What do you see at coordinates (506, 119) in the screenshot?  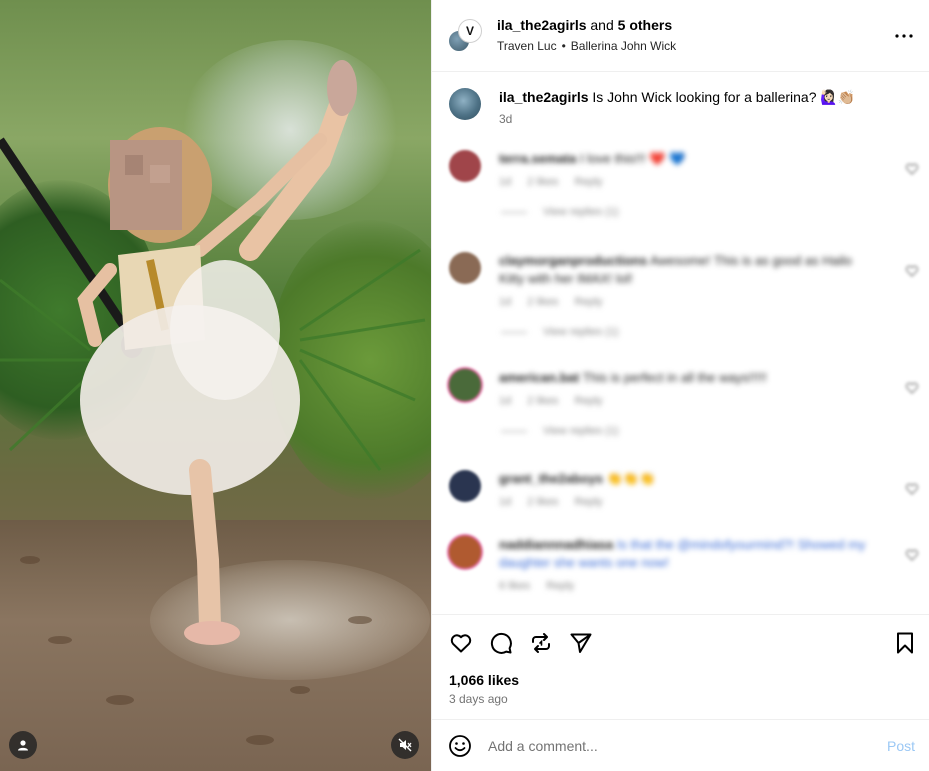 I see `caption-timestamp: 3d` at bounding box center [506, 119].